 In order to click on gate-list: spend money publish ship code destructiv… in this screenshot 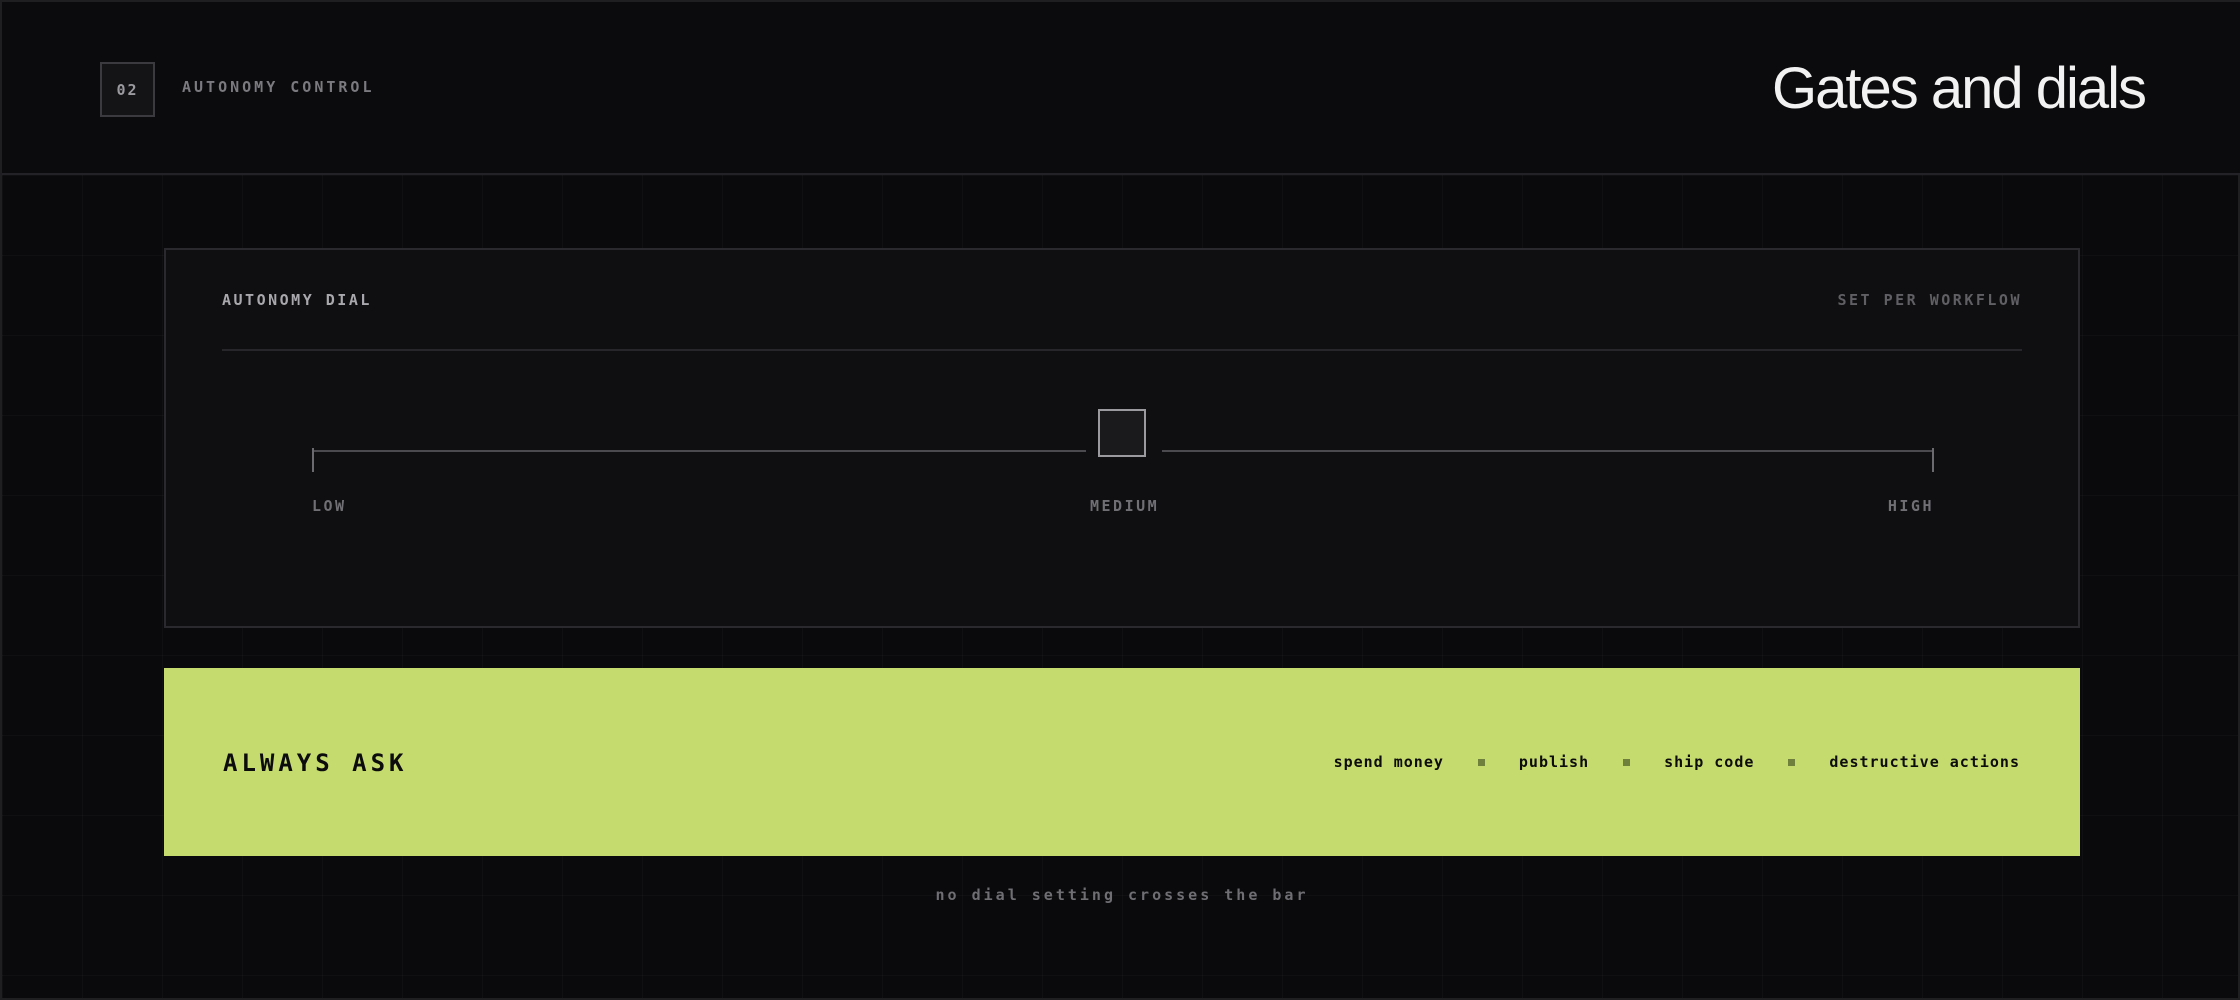, I will do `click(1677, 762)`.